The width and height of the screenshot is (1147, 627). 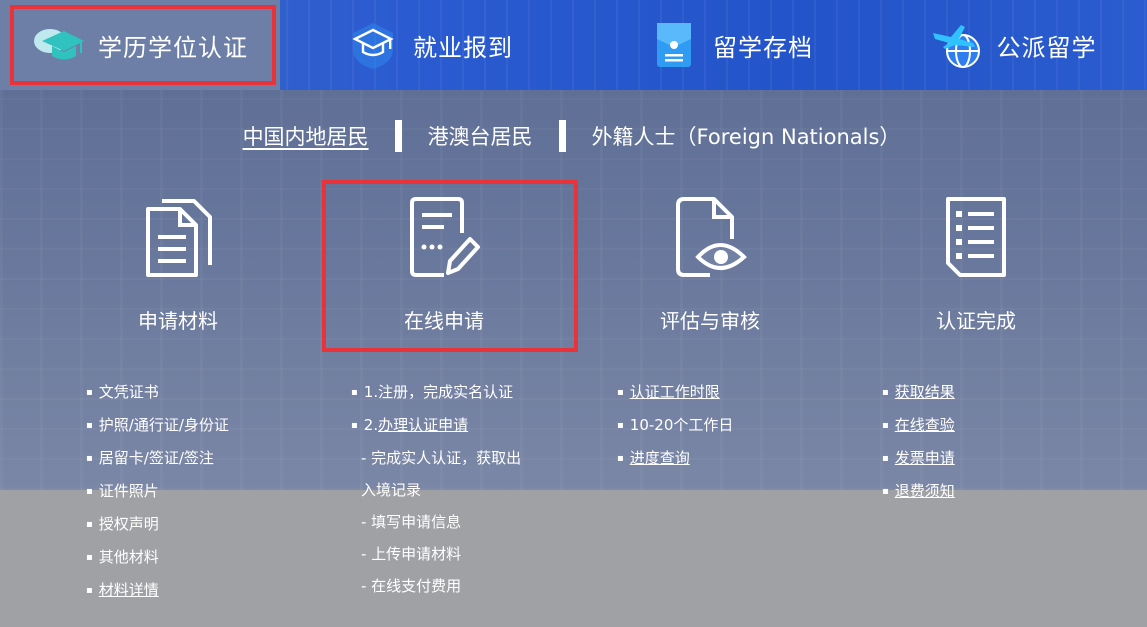 I want to click on apply-certification-link: 办理认证申请, so click(x=423, y=425).